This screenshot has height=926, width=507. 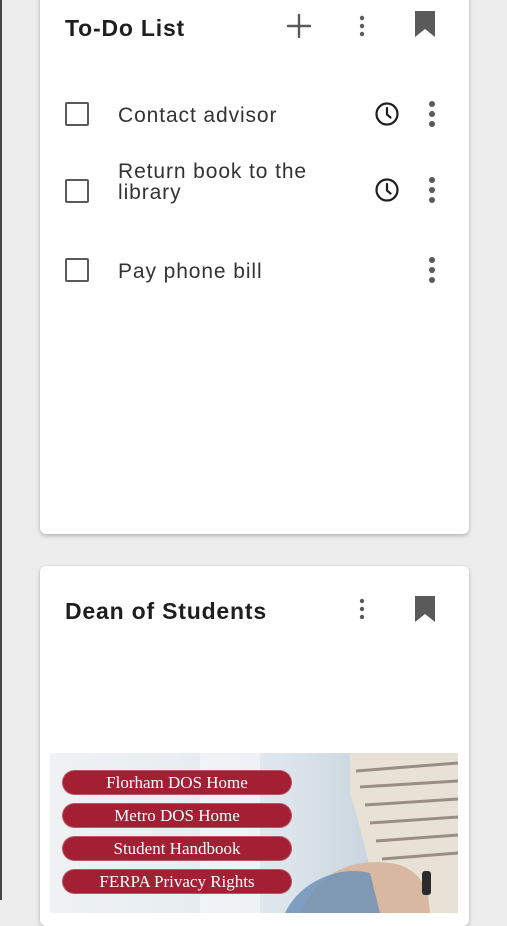 I want to click on todo-item-label: Contact advisor, so click(x=198, y=115).